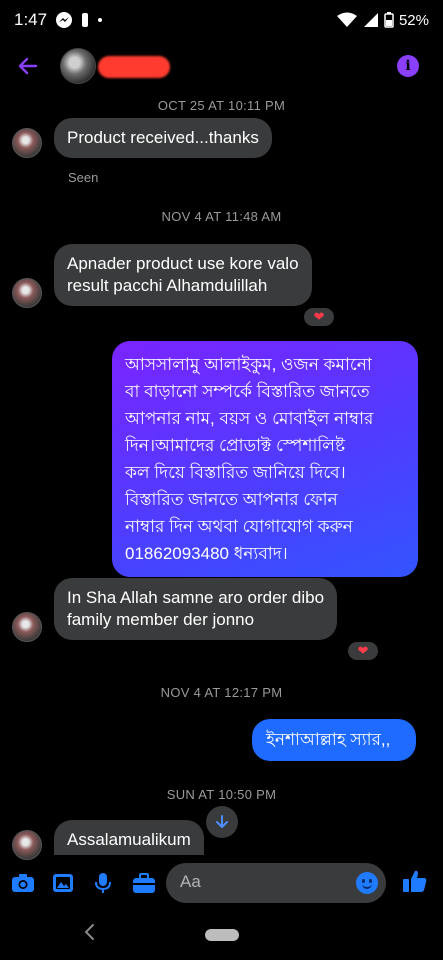 The width and height of the screenshot is (443, 960). Describe the element at coordinates (23, 883) in the screenshot. I see `camera-icon` at that location.